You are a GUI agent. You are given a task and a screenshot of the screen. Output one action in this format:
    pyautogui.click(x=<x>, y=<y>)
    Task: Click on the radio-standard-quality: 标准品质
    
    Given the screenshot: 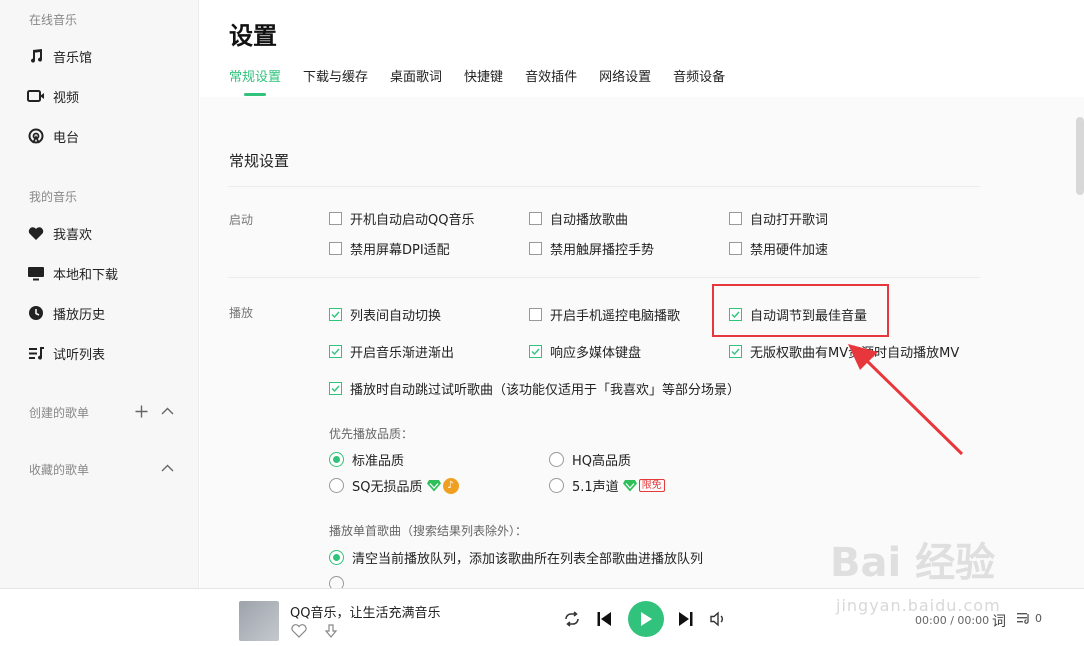 What is the action you would take?
    pyautogui.click(x=366, y=459)
    